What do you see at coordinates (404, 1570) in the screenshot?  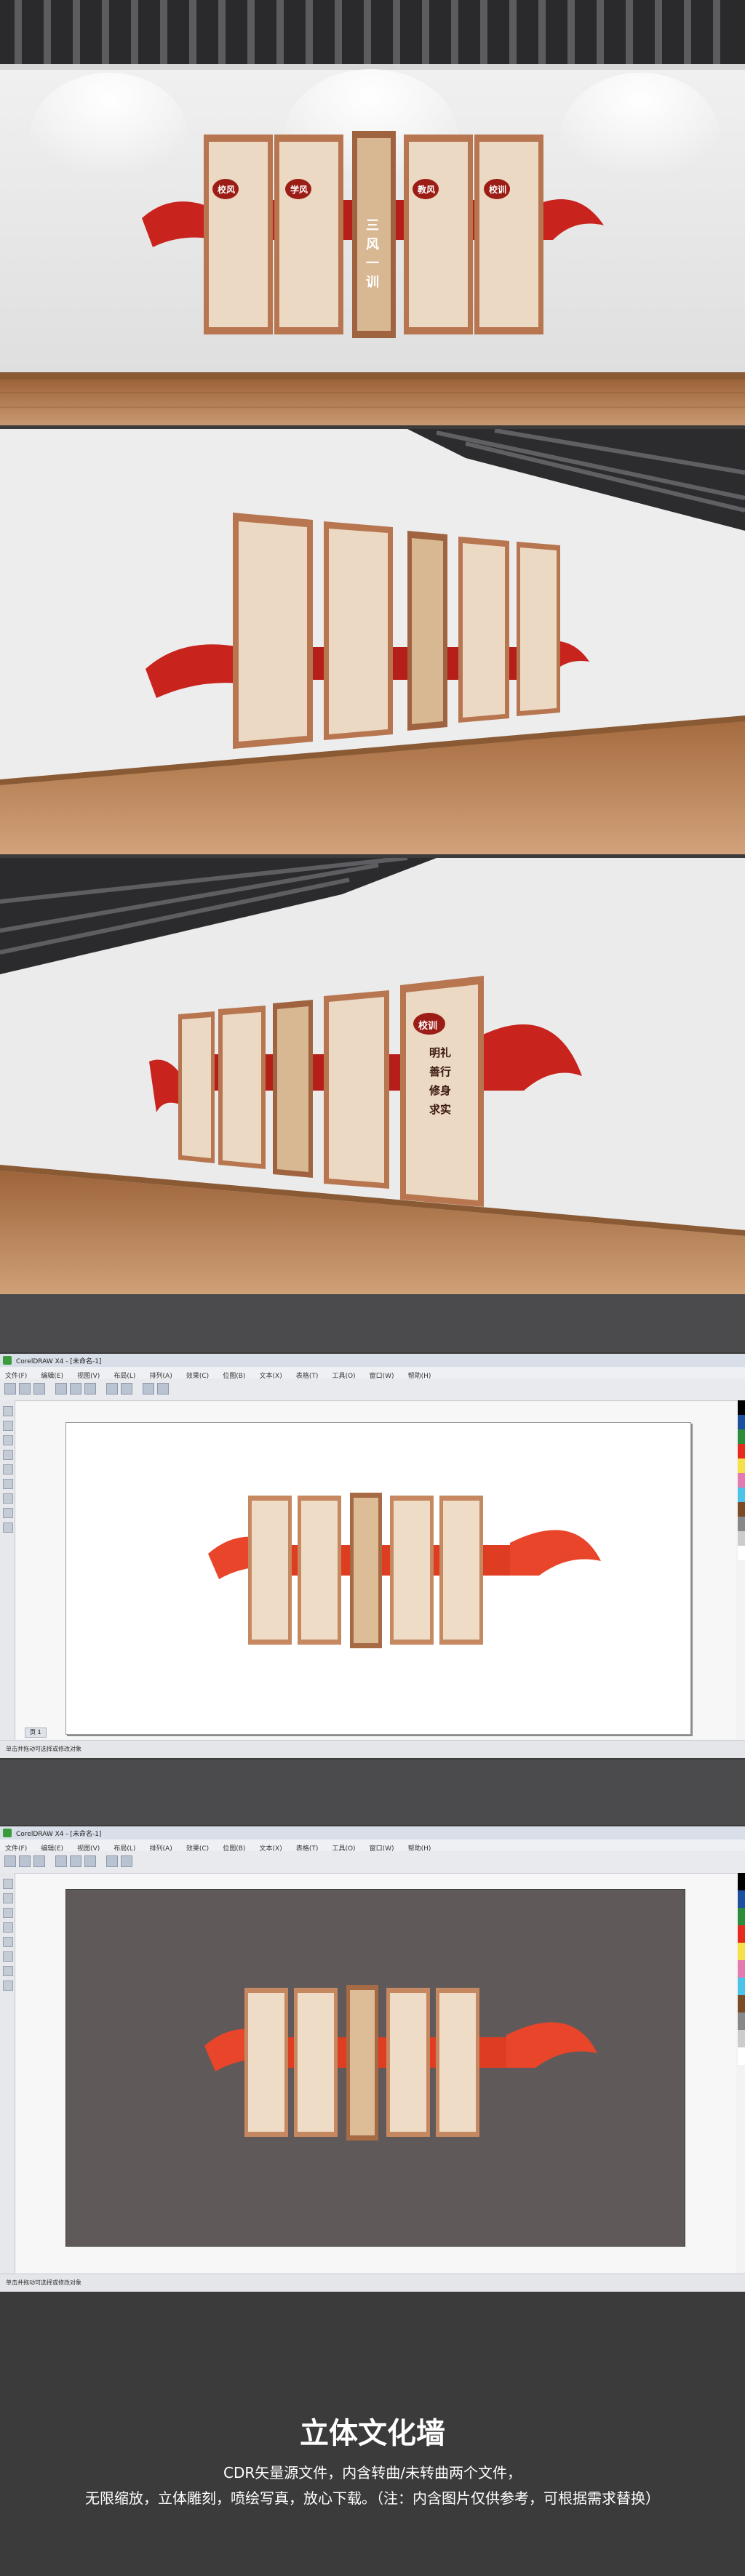 I see `artwork-preview` at bounding box center [404, 1570].